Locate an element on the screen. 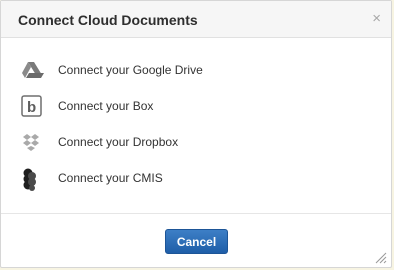 The height and width of the screenshot is (270, 394). connect-box-option: b Connect your Box is located at coordinates (190, 107).